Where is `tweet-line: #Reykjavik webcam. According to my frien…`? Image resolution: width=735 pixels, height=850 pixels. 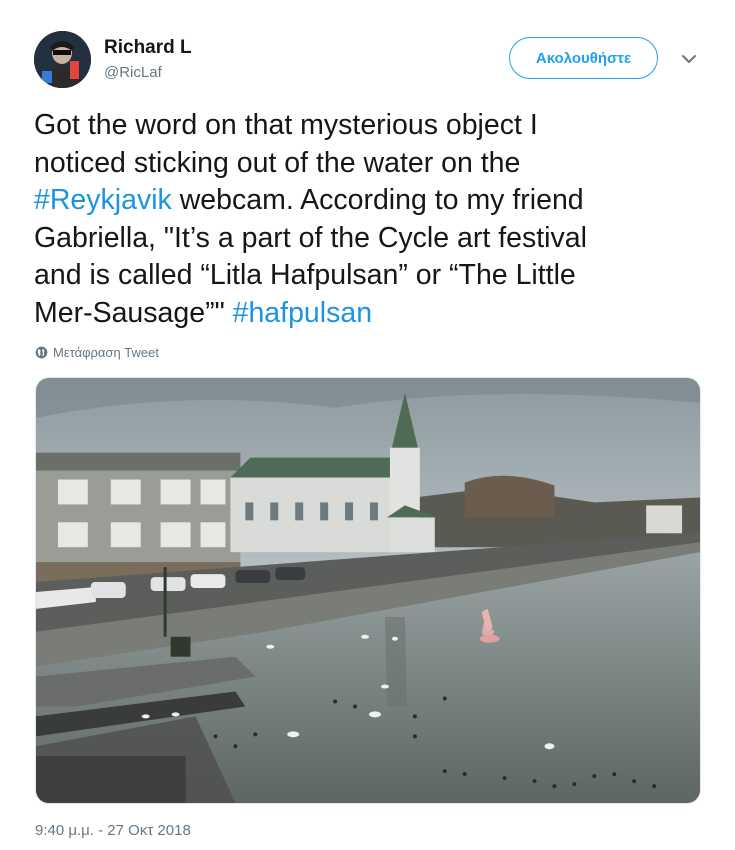
tweet-line: #Reykjavik webcam. According to my frien… is located at coordinates (374, 201).